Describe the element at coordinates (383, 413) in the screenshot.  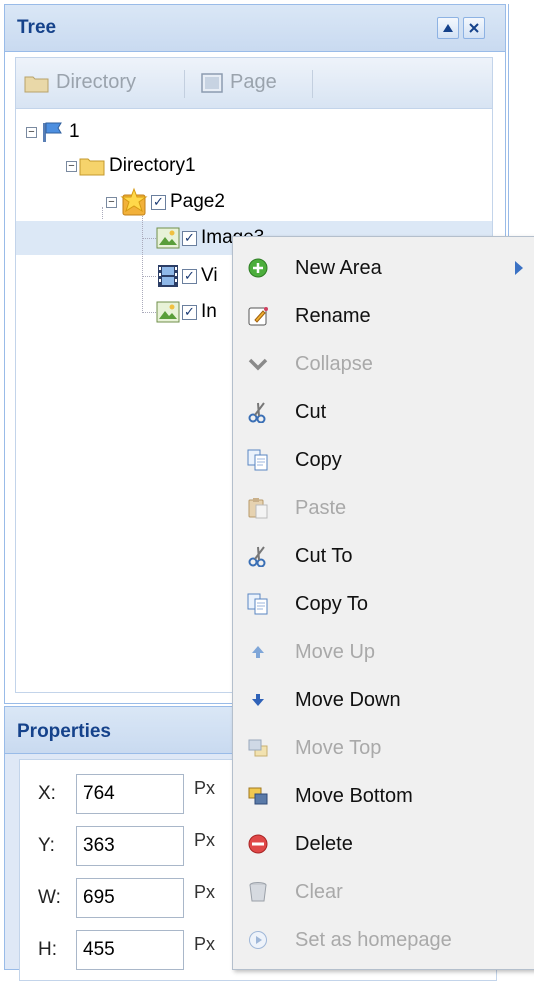
I see `menu-item-cut: Cut` at that location.